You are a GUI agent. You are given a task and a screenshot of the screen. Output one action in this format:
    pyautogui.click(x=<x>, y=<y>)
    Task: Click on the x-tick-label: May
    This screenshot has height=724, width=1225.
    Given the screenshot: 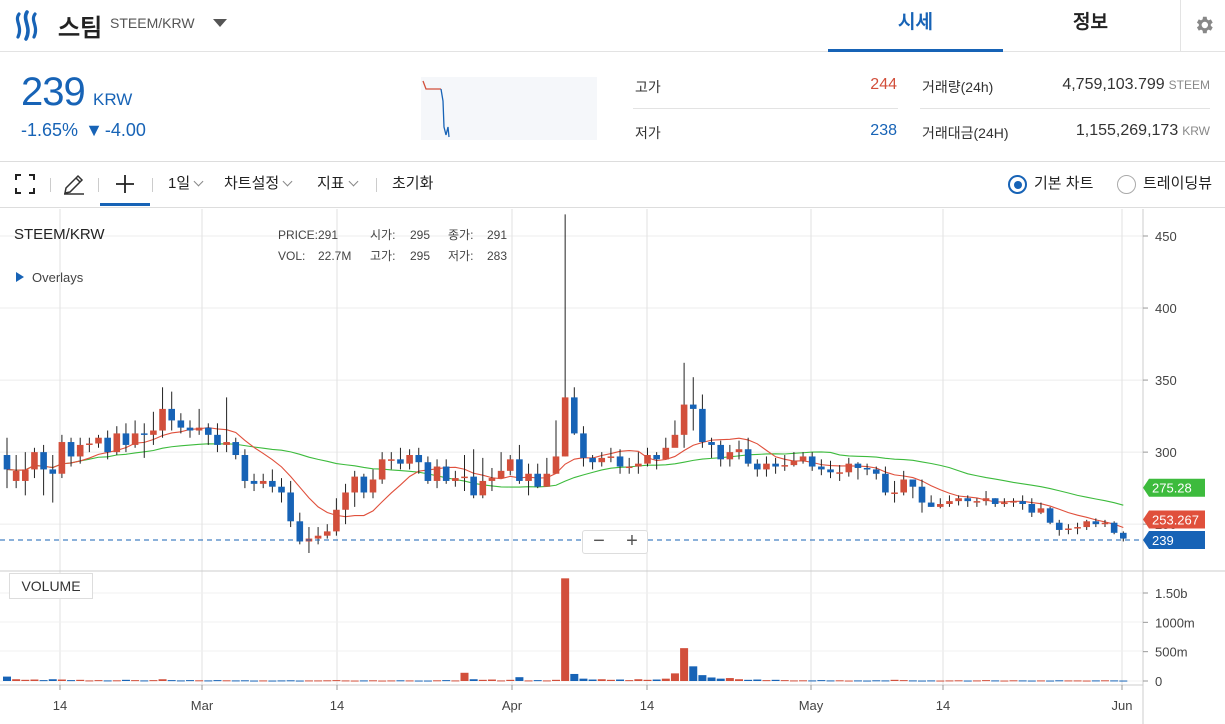 What is the action you would take?
    pyautogui.click(x=811, y=705)
    